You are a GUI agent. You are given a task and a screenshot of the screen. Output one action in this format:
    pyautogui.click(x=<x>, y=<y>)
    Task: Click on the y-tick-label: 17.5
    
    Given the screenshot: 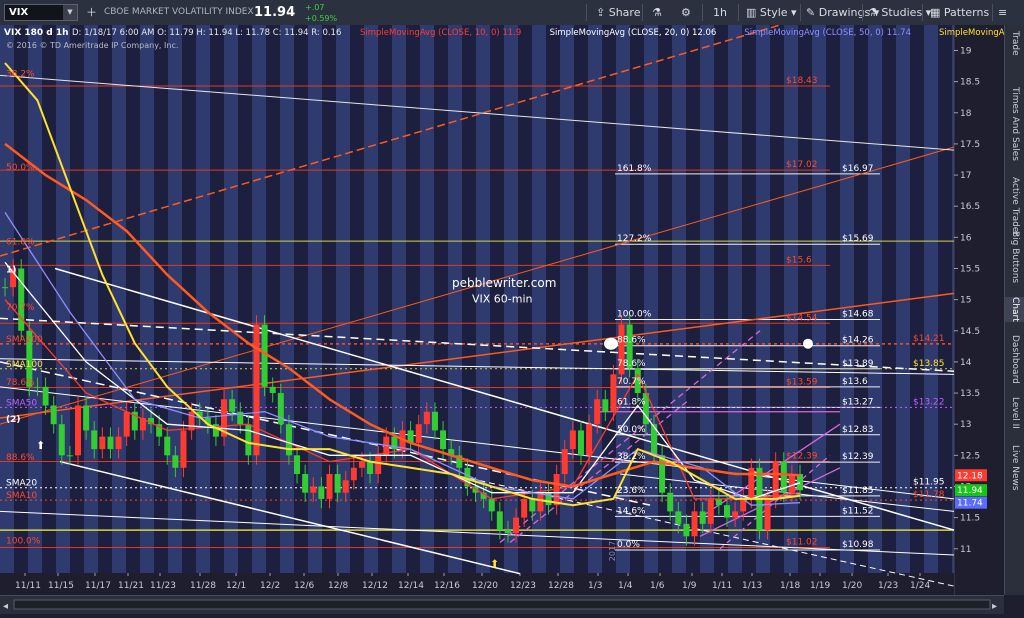 What is the action you would take?
    pyautogui.click(x=970, y=145)
    